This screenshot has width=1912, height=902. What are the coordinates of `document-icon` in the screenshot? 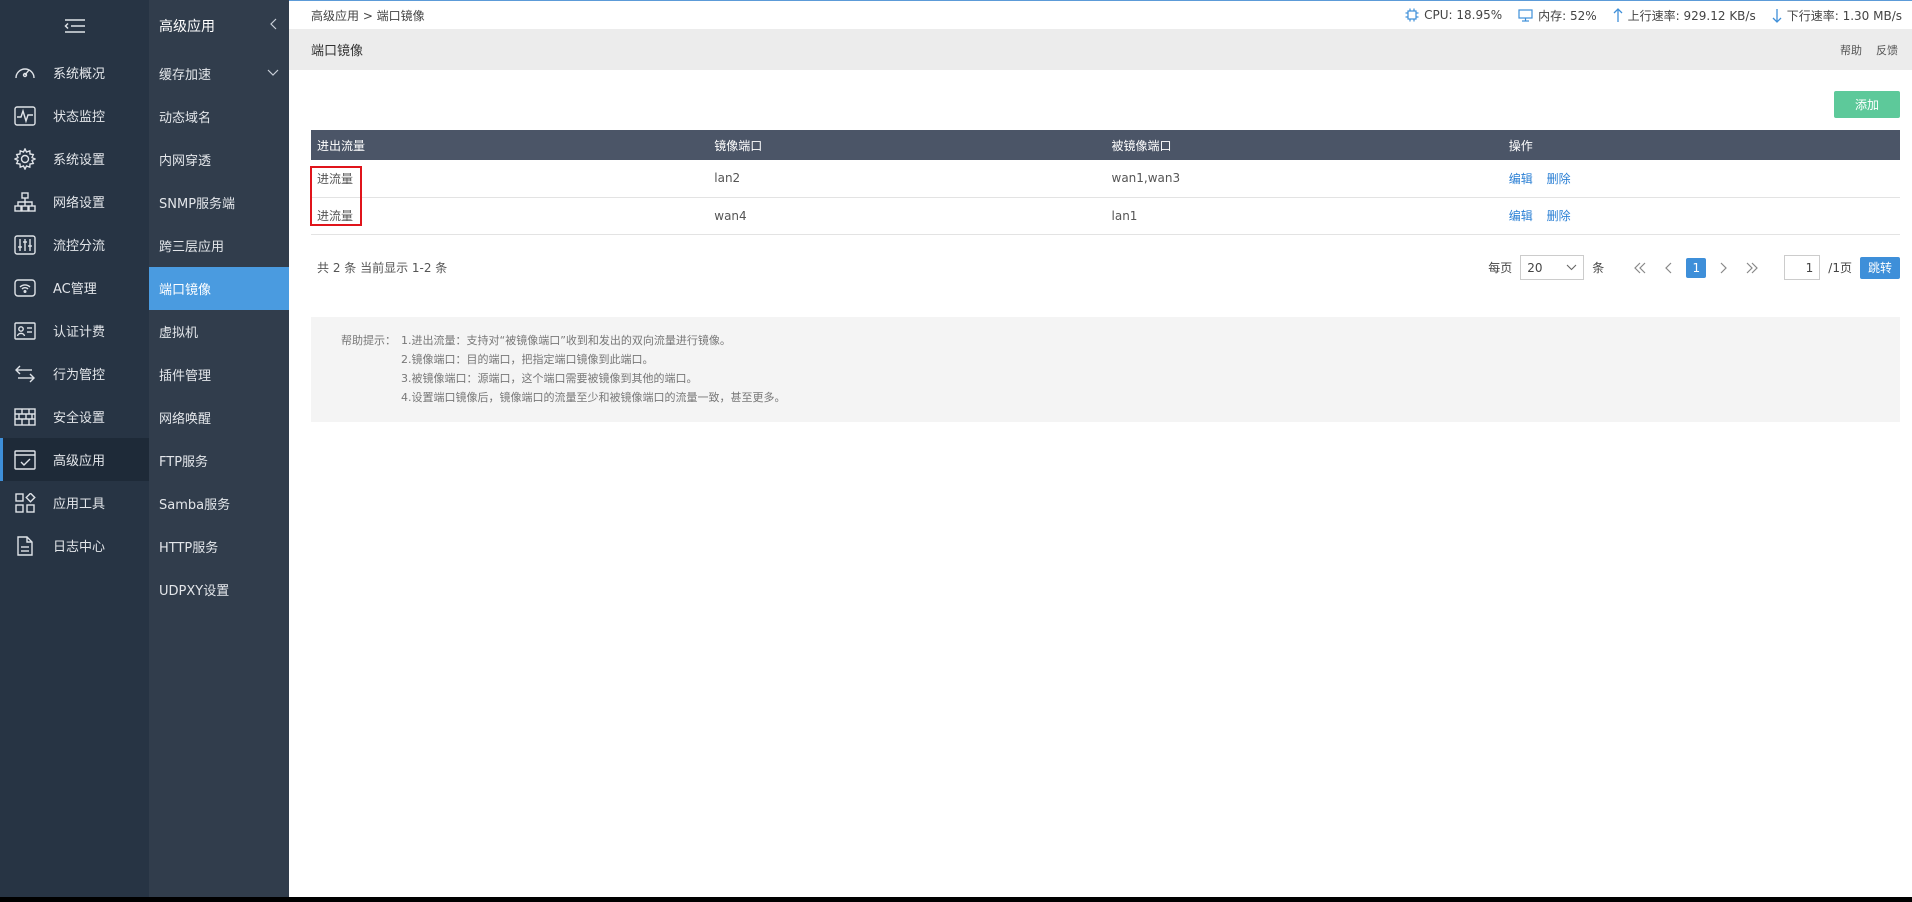 It's located at (25, 546).